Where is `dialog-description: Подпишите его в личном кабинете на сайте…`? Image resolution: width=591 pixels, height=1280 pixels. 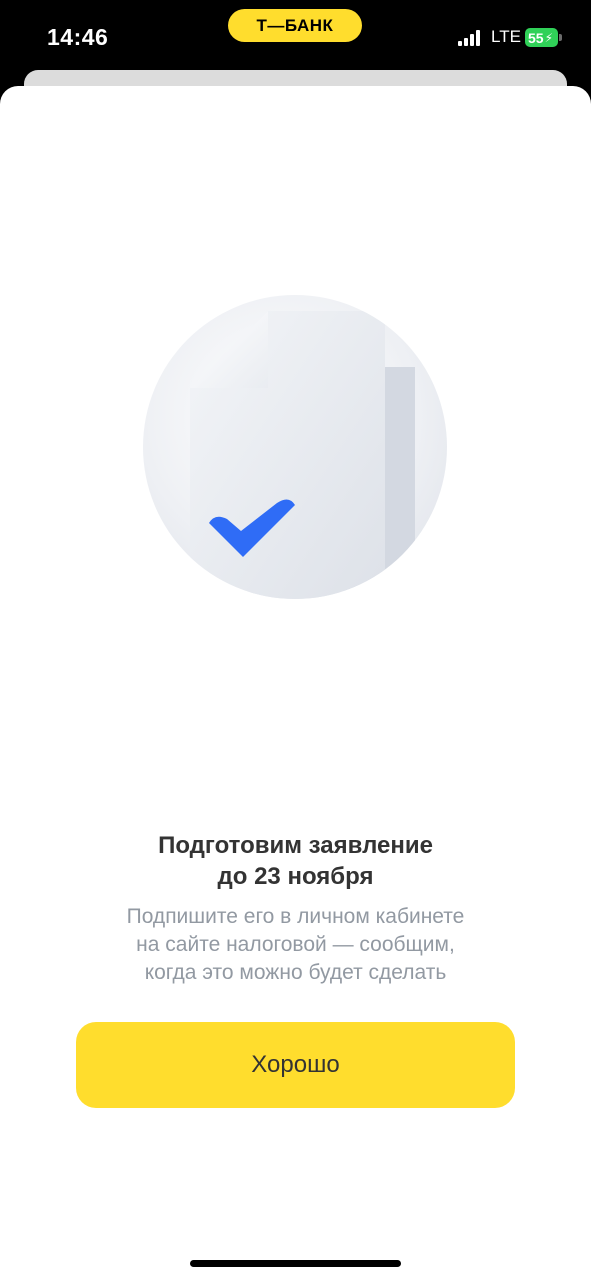
dialog-description: Подпишите его в личном кабинете на сайте… is located at coordinates (295, 945).